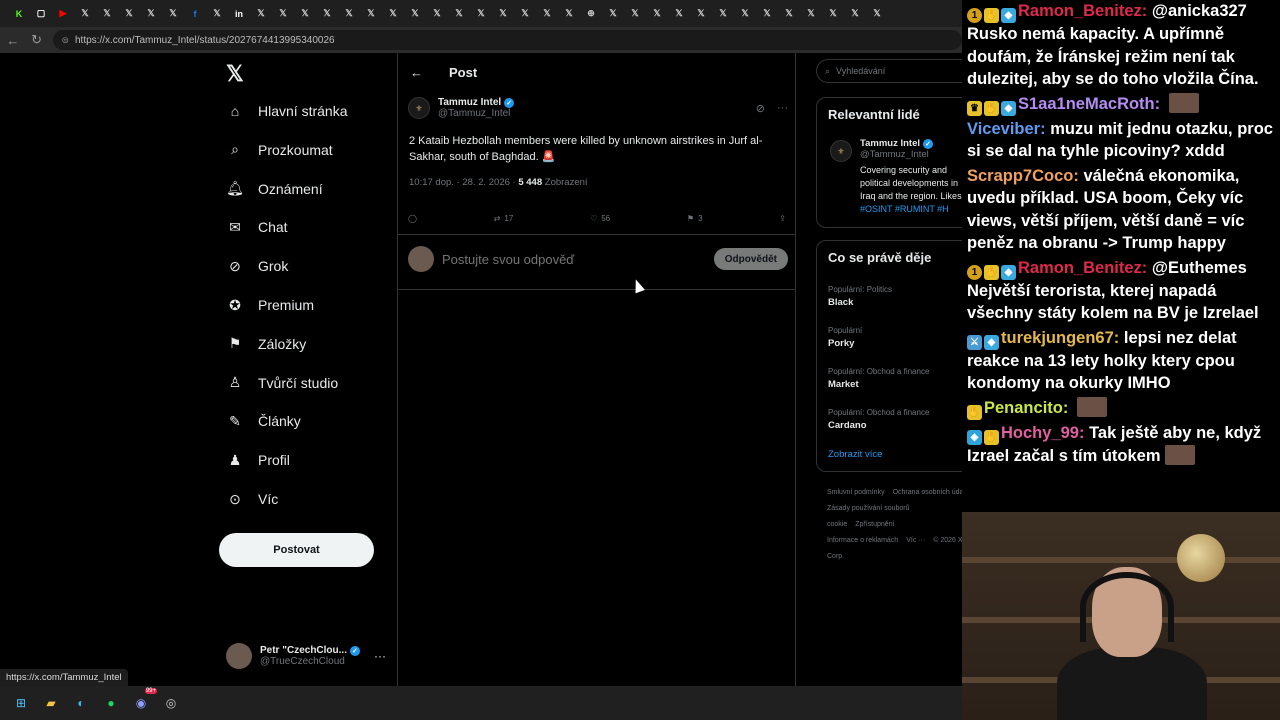 This screenshot has width=1280, height=720. I want to click on nav-item-profile: ♟ Profil, so click(258, 460).